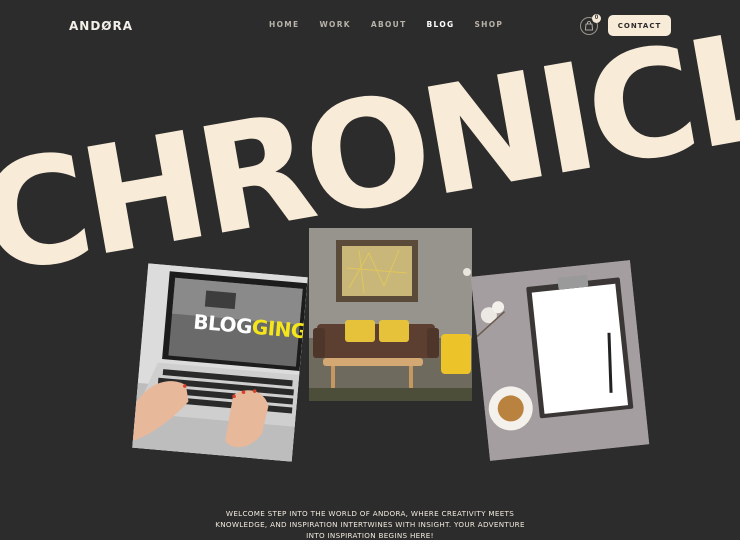 The image size is (740, 540). I want to click on blog-photo-desk, so click(560, 360).